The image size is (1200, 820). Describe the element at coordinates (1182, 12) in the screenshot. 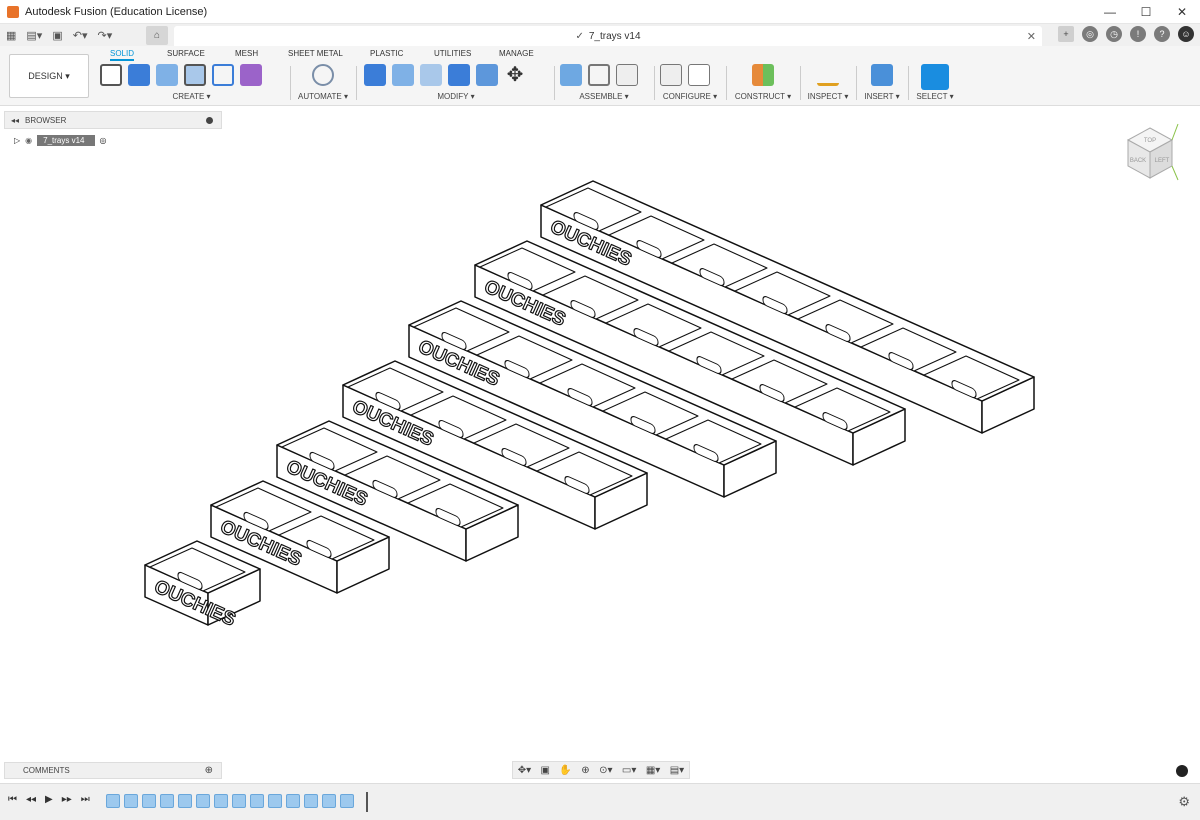

I see `close-button: ✕` at that location.